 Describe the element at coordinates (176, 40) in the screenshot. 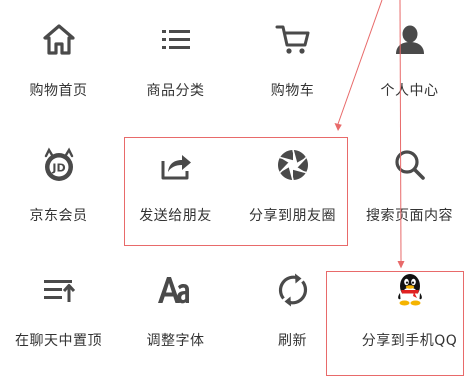

I see `list-icon` at that location.